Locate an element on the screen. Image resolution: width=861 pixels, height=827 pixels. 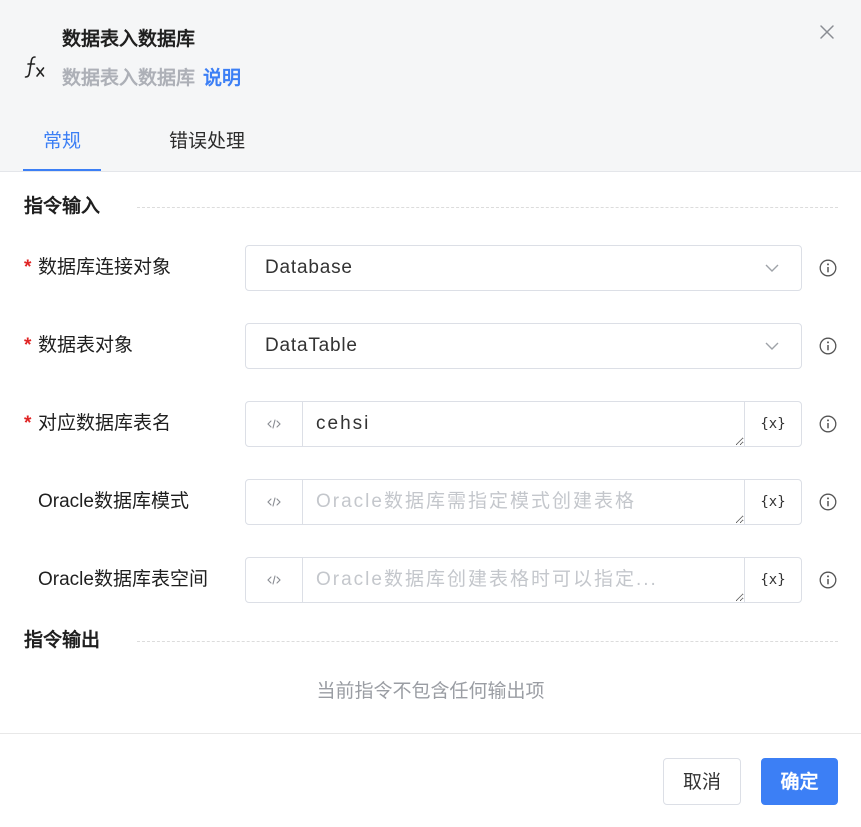
oracle-tablespace-field: {x} is located at coordinates (523, 580).